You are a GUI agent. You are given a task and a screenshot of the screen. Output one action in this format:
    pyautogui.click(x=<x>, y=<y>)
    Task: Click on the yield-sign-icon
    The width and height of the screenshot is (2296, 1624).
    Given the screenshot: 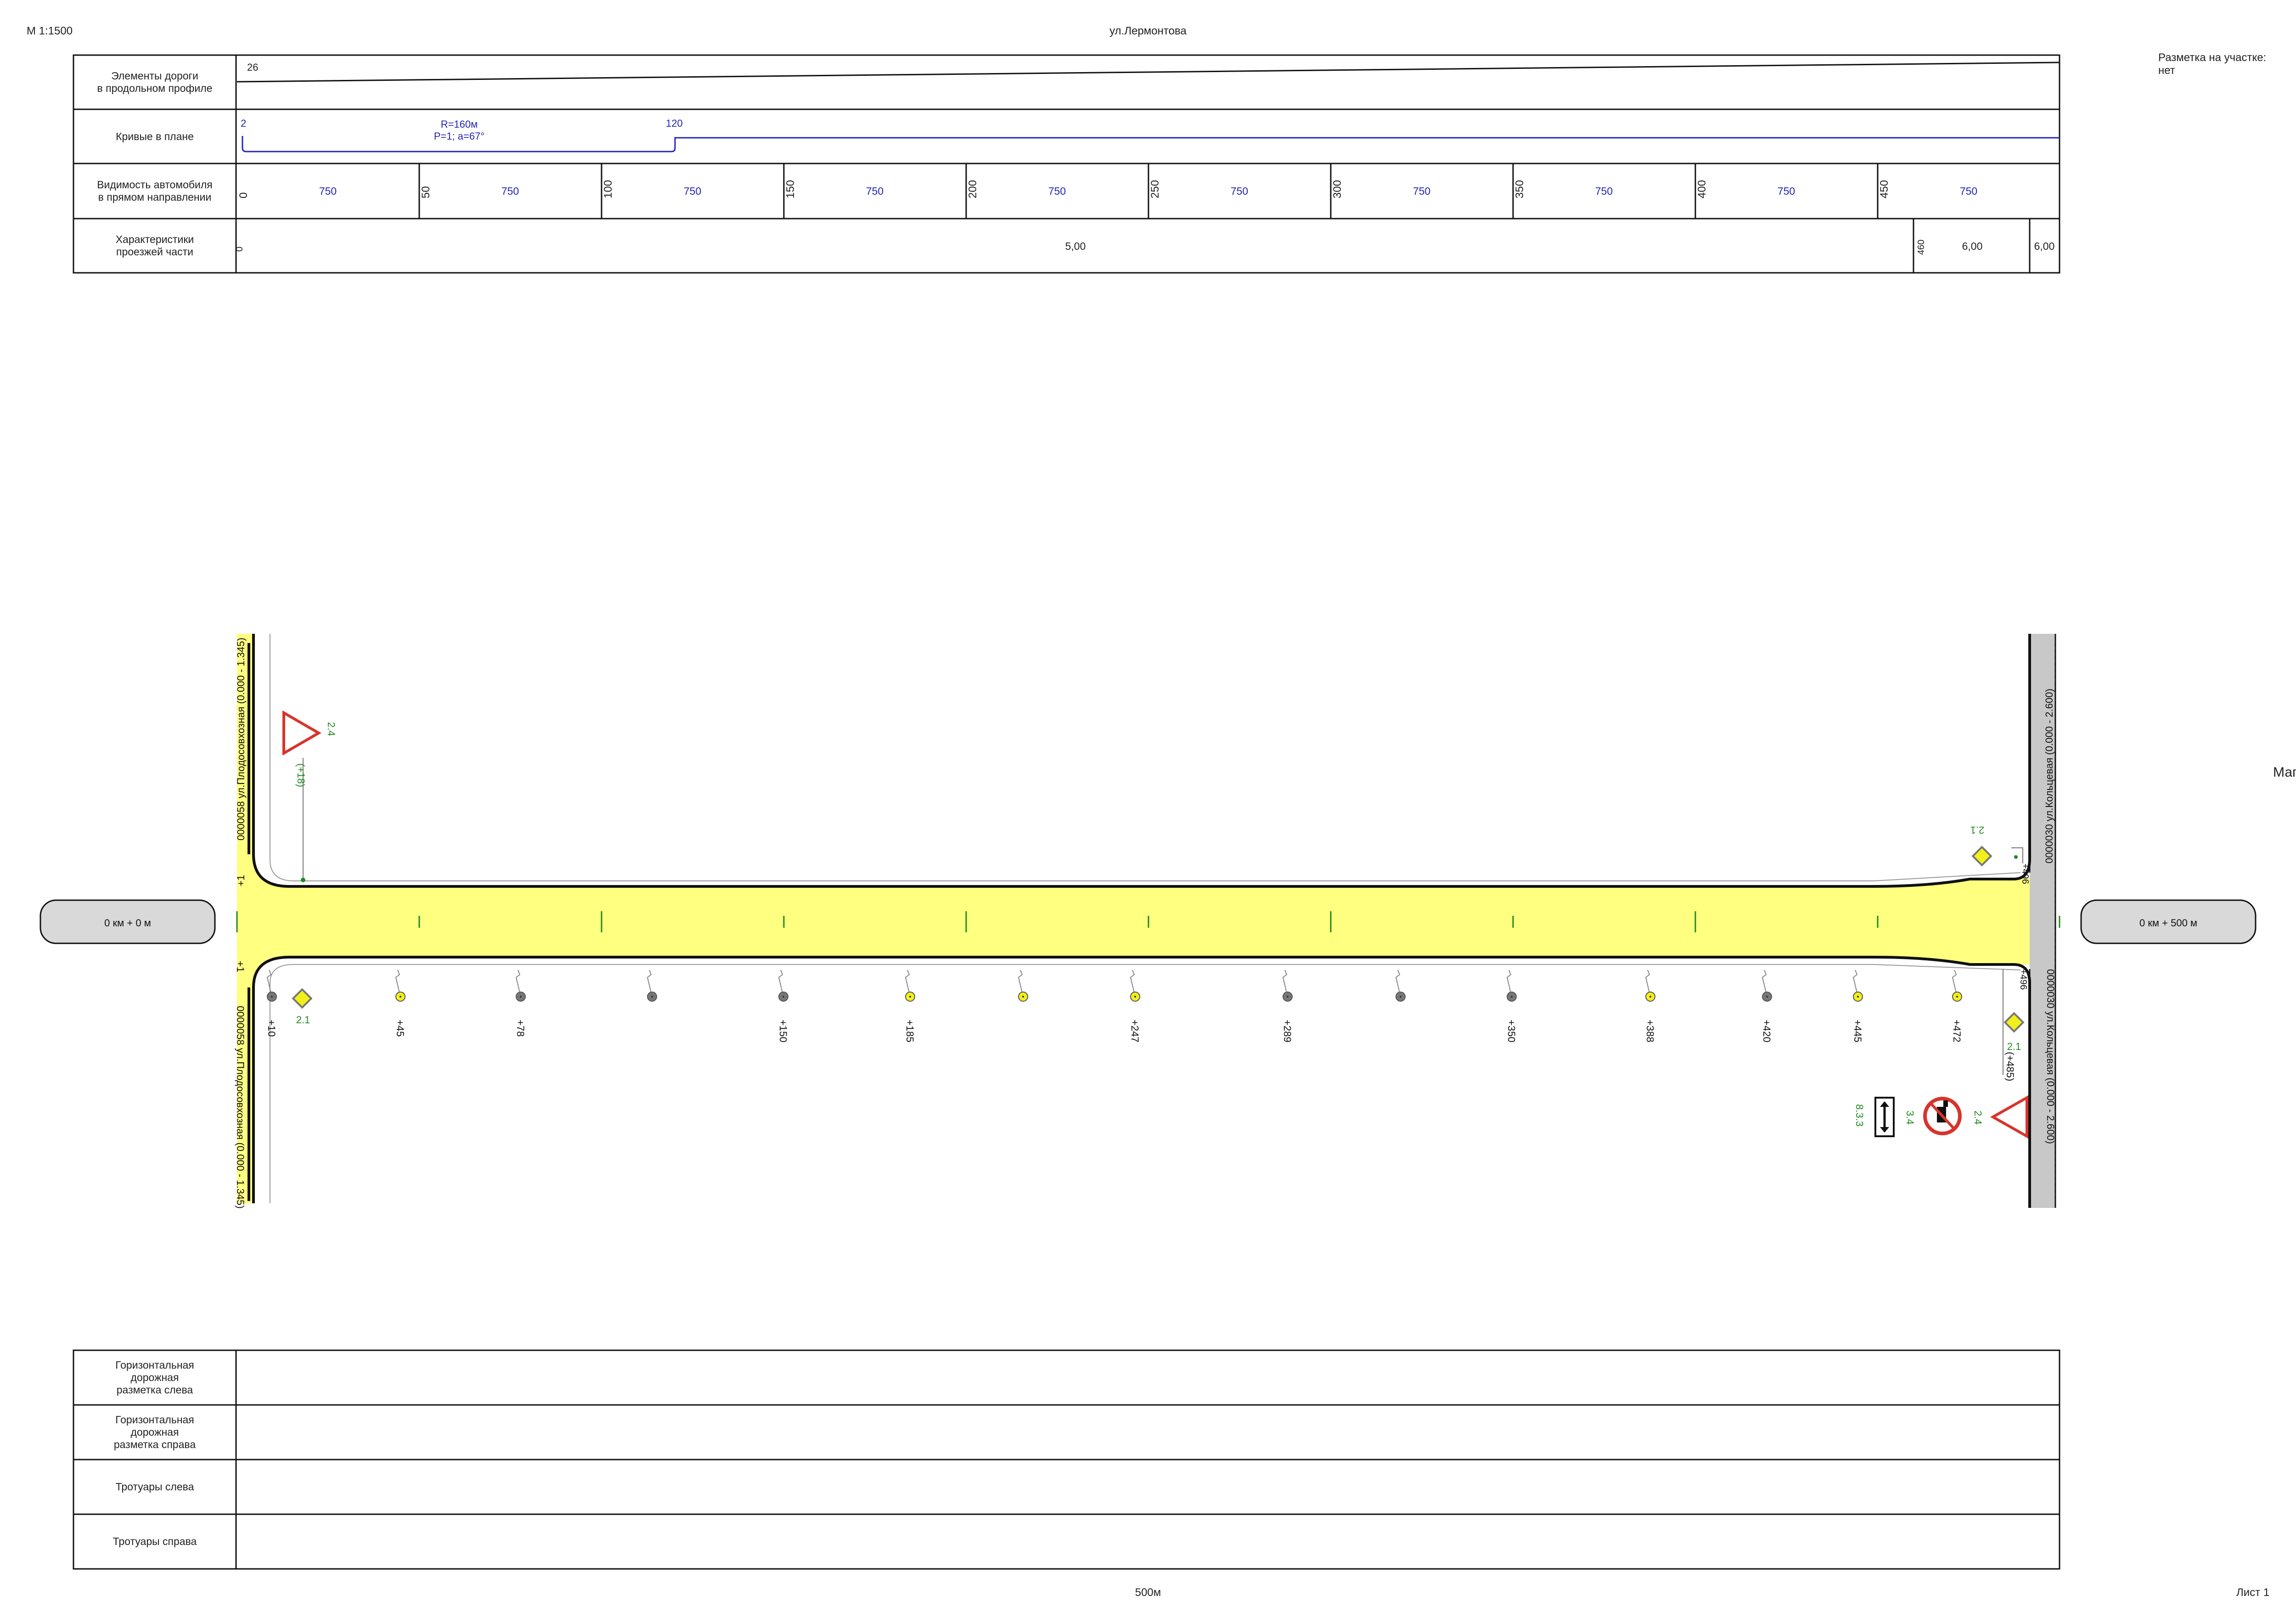 What is the action you would take?
    pyautogui.click(x=301, y=796)
    